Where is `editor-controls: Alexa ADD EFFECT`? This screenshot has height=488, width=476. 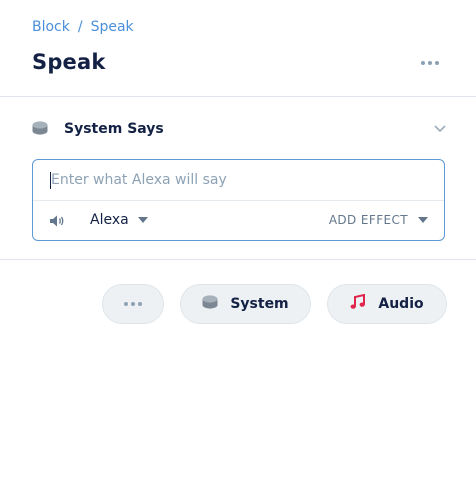
editor-controls: Alexa ADD EFFECT is located at coordinates (238, 221).